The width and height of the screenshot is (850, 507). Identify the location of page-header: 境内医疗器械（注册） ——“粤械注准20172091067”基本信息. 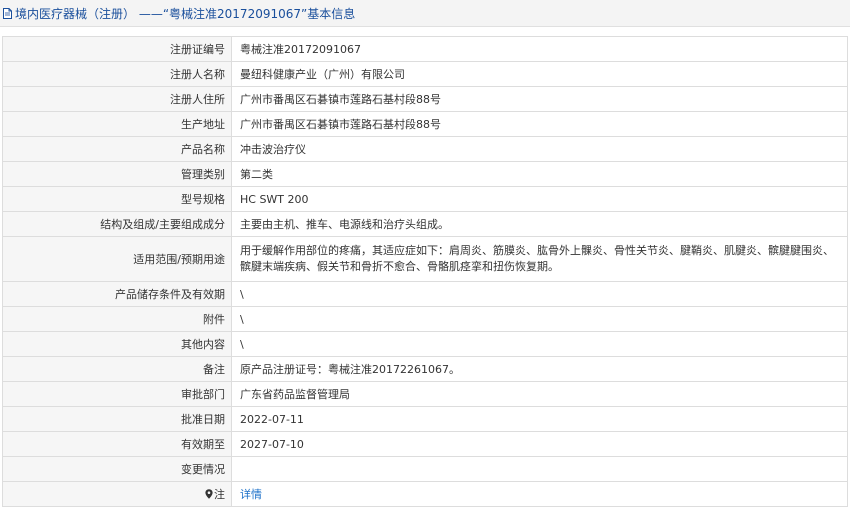
(425, 13).